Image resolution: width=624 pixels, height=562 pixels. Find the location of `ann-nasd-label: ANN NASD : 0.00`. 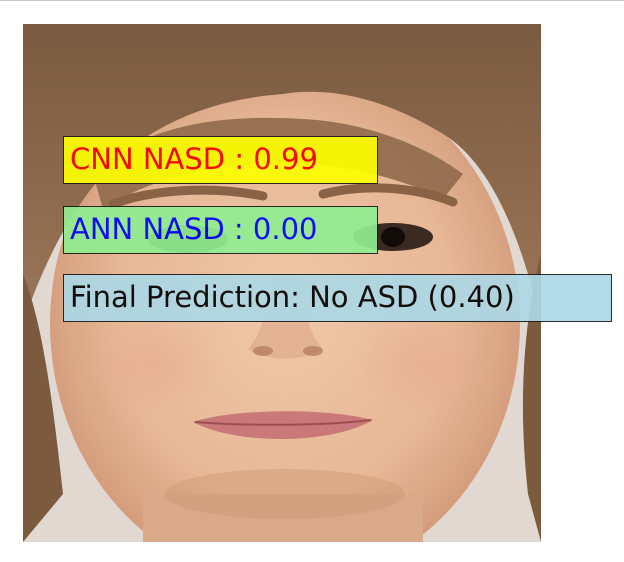

ann-nasd-label: ANN NASD : 0.00 is located at coordinates (220, 230).